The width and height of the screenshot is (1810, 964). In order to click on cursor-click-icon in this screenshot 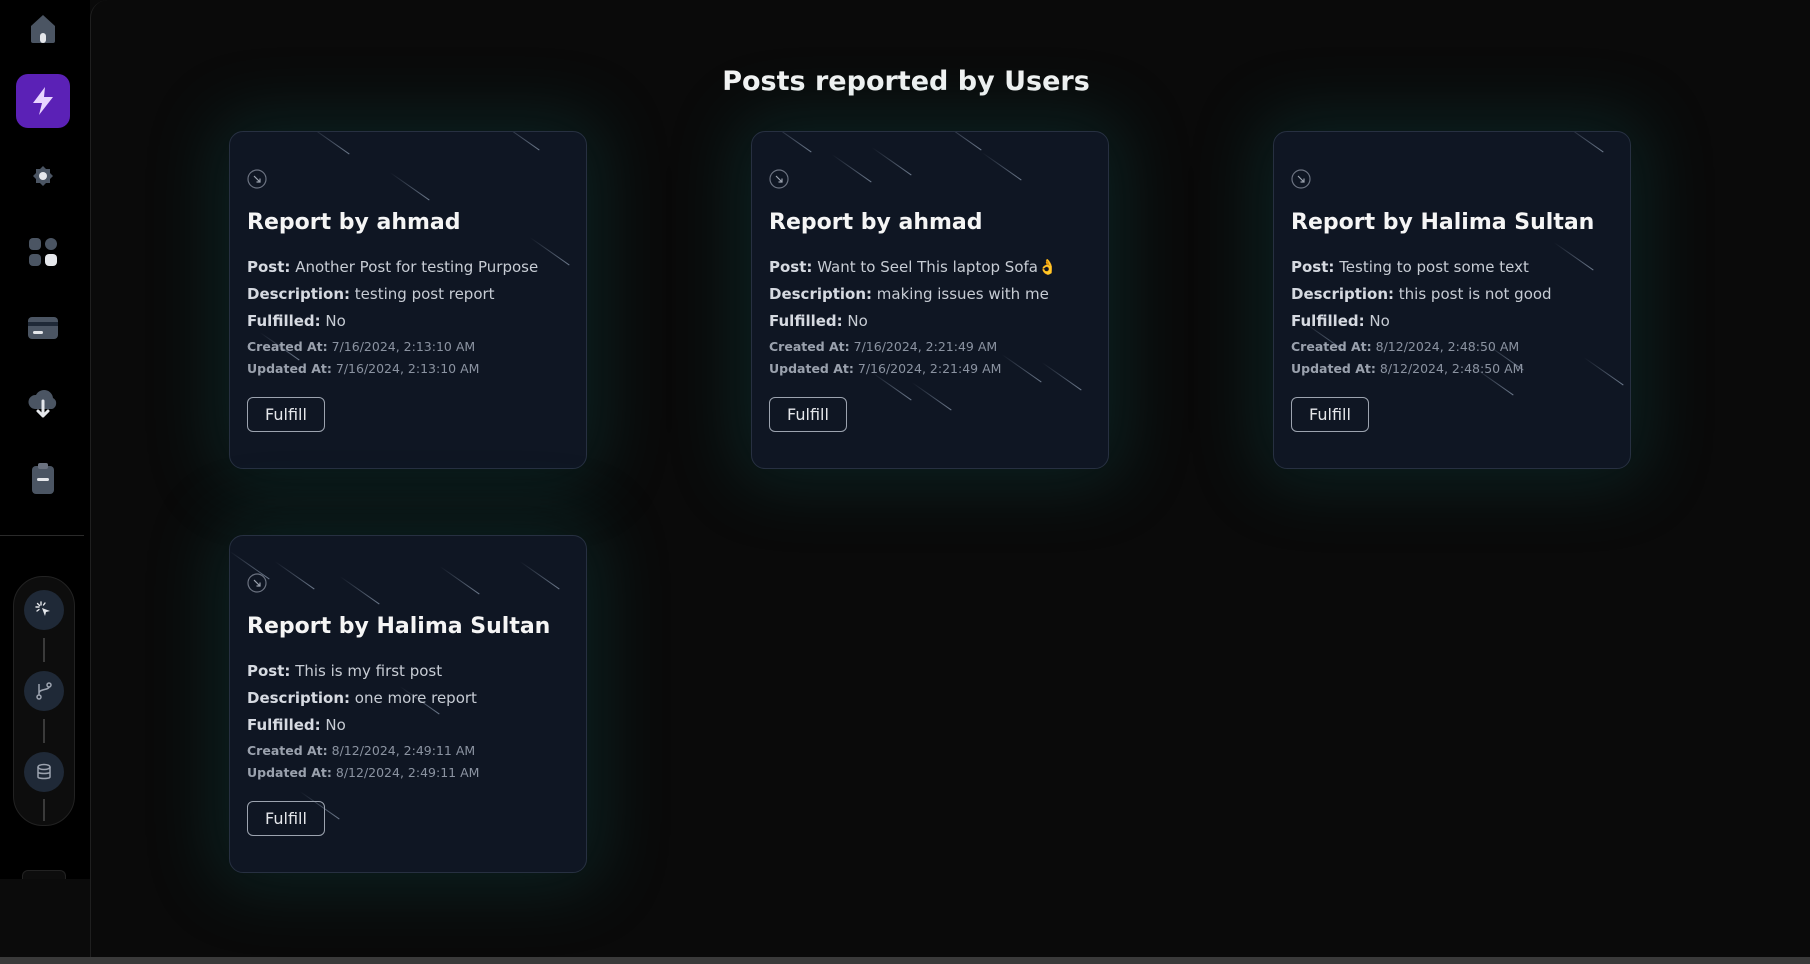, I will do `click(42, 608)`.